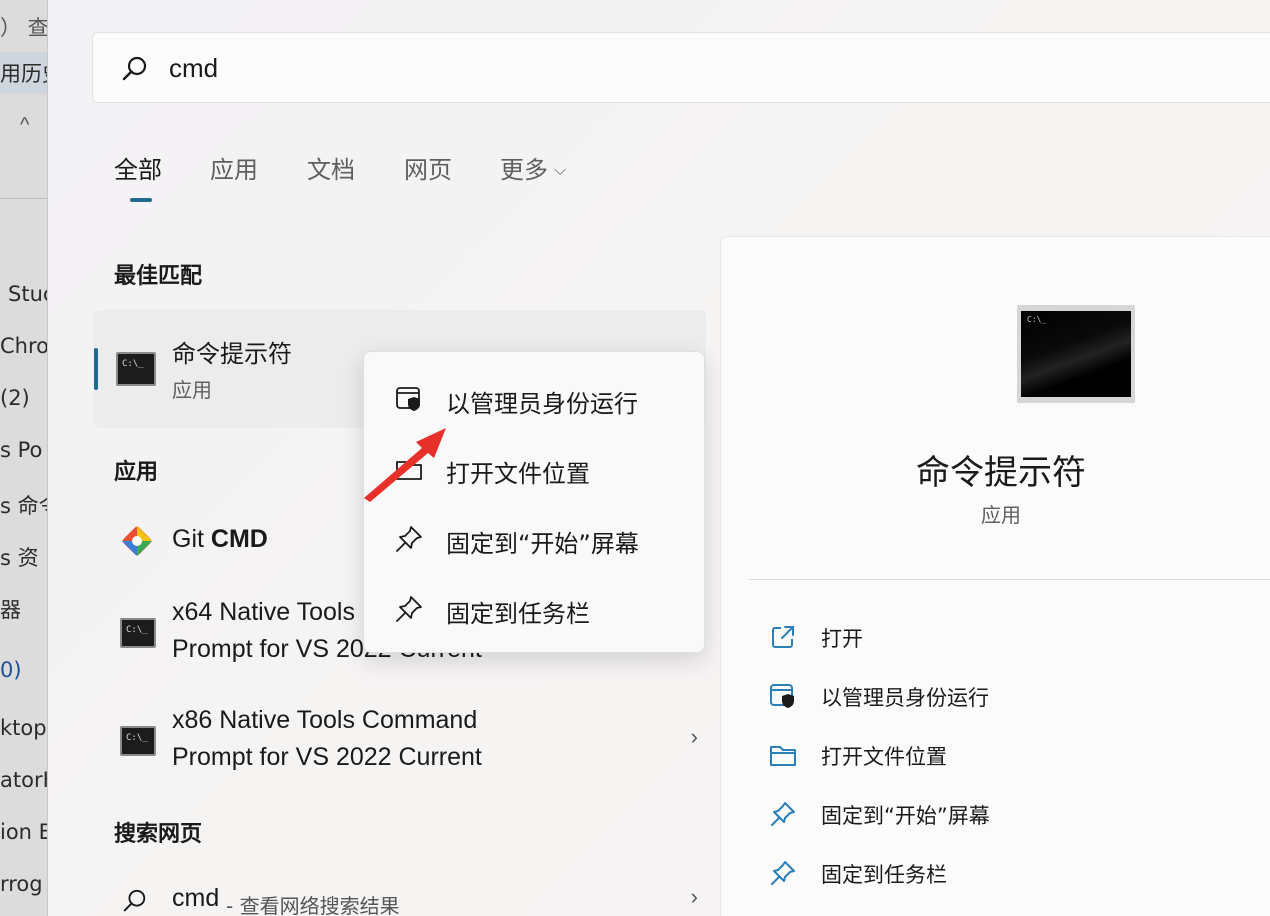 This screenshot has height=916, width=1270. What do you see at coordinates (24, 832) in the screenshot?
I see `bg-fragment: ion E` at bounding box center [24, 832].